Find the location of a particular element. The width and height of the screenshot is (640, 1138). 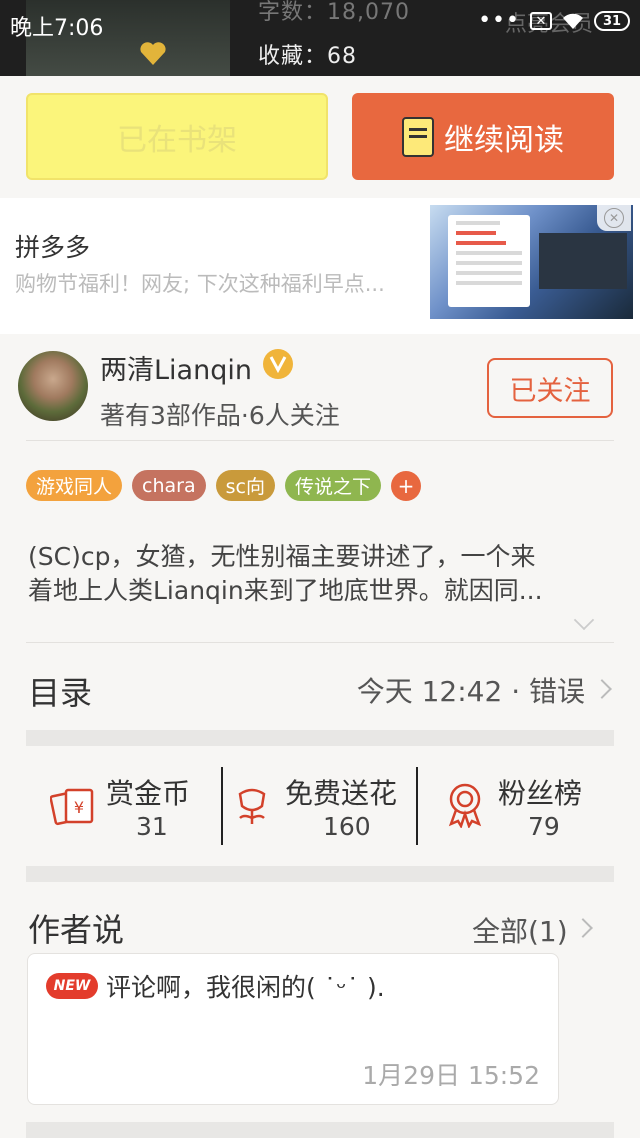

new-badge: NEW is located at coordinates (72, 986).